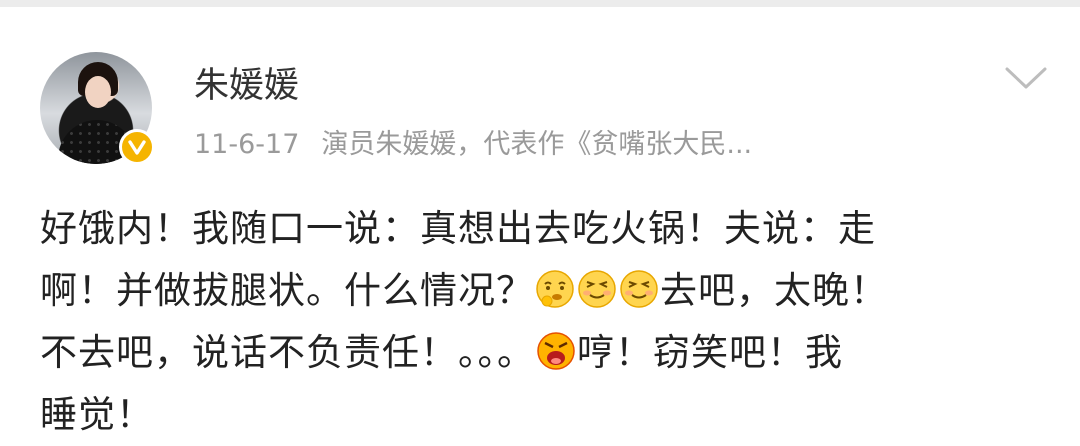  What do you see at coordinates (98, 92) in the screenshot?
I see `avatar-face` at bounding box center [98, 92].